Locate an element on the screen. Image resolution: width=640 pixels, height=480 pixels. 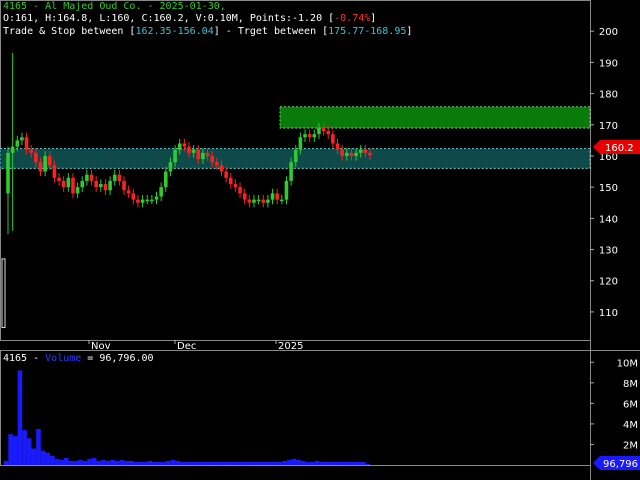
change-percent: -0.74% is located at coordinates (352, 18).